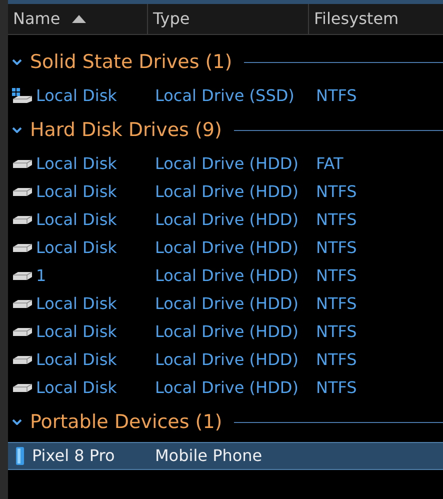 This screenshot has width=443, height=499. I want to click on drive-type: Local Drive (SSD), so click(224, 95).